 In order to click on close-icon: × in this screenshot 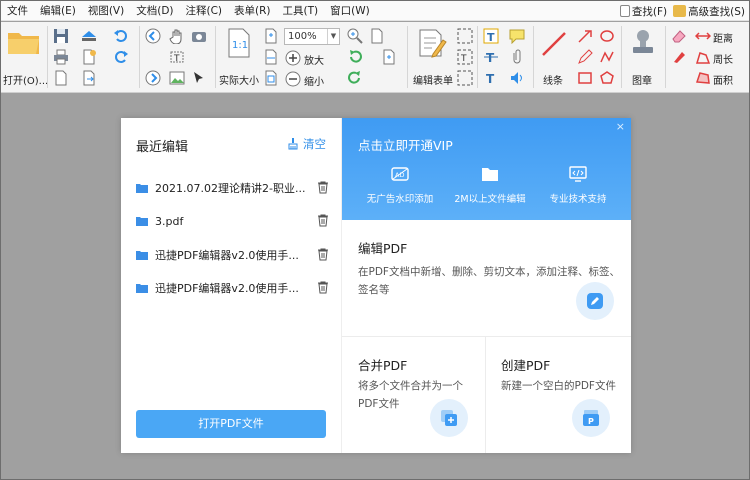, I will do `click(620, 126)`.